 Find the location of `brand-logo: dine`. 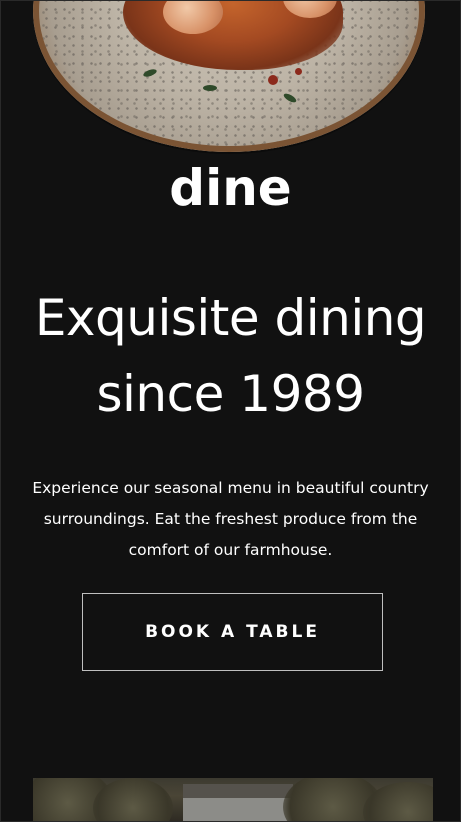

brand-logo: dine is located at coordinates (230, 188).